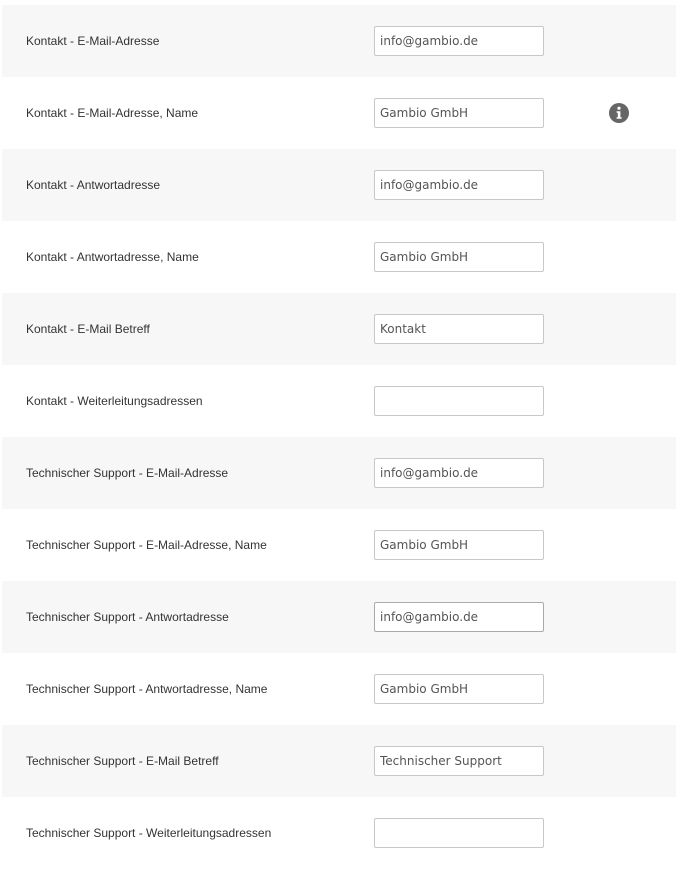  What do you see at coordinates (114, 401) in the screenshot?
I see `setting-label: Kontakt - Weiterleitungsadressen` at bounding box center [114, 401].